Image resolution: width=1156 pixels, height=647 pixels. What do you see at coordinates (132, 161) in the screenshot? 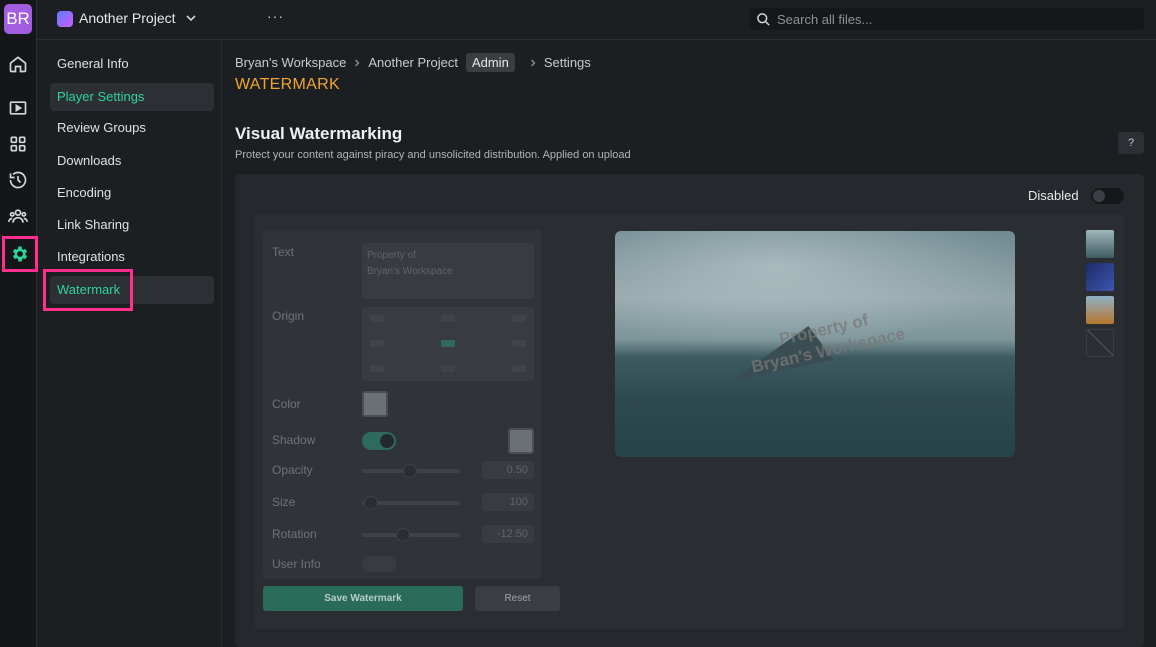
I see `sidebar-item-downloads: Downloads` at bounding box center [132, 161].